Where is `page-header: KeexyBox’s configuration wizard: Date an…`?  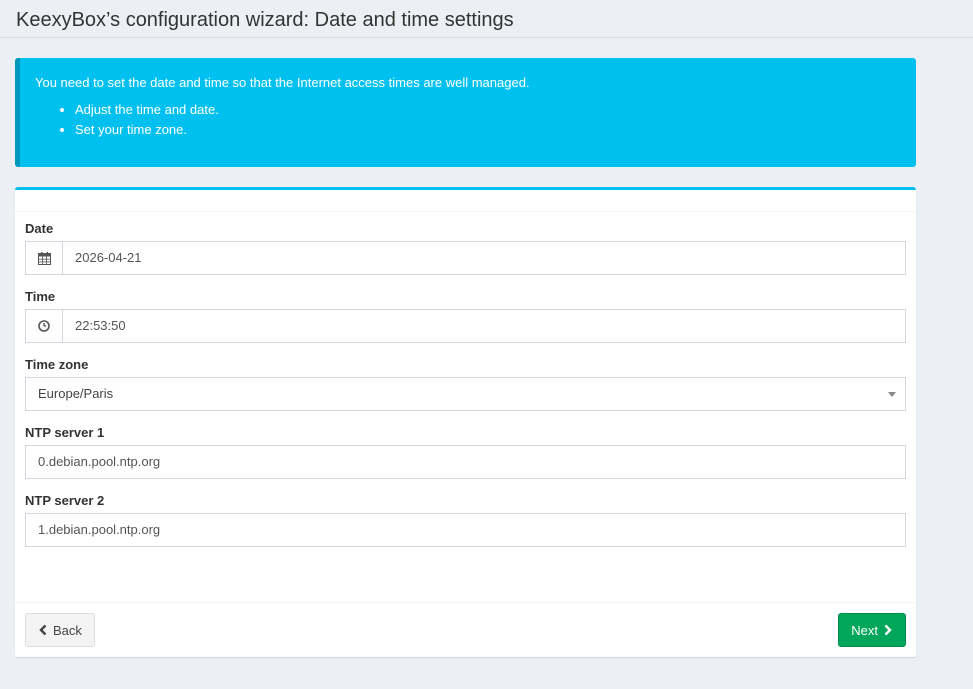
page-header: KeexyBox’s configuration wizard: Date an… is located at coordinates (486, 19).